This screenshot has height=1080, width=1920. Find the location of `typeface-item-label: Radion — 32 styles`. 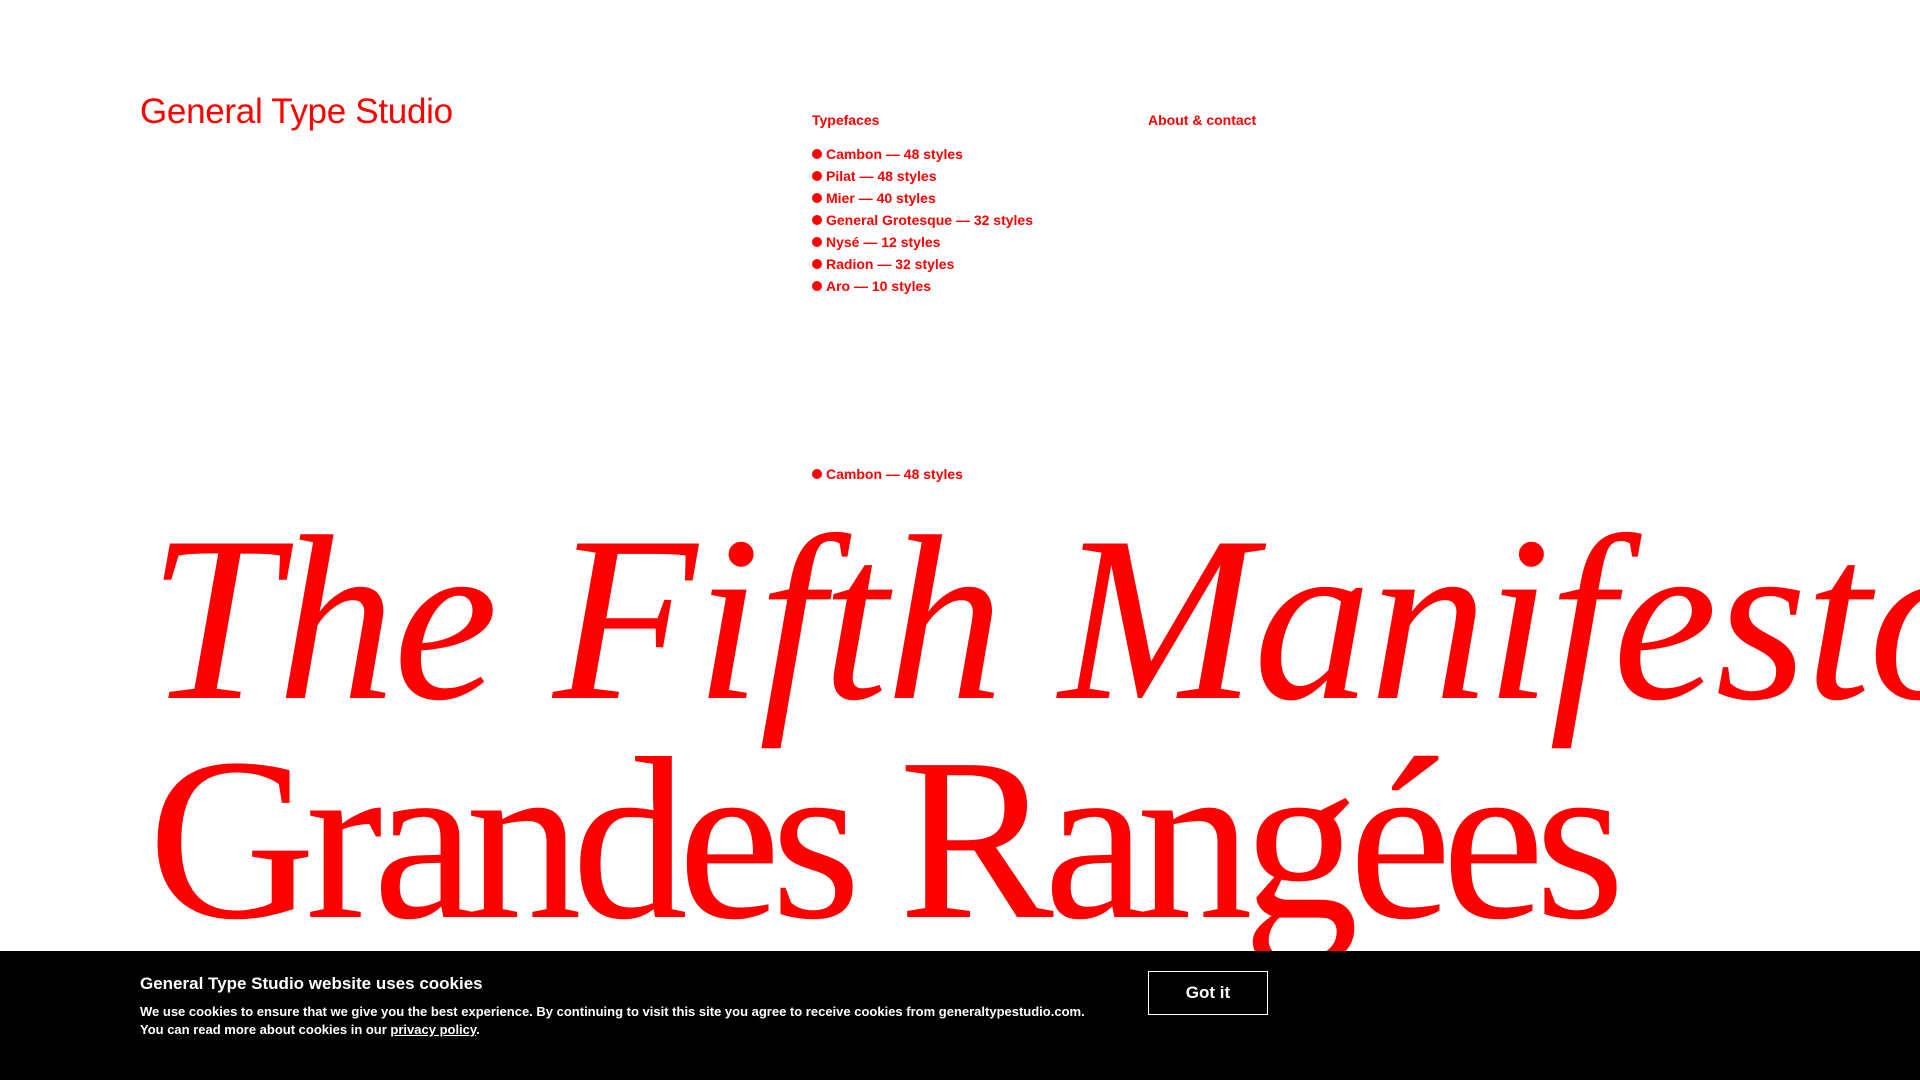

typeface-item-label: Radion — 32 styles is located at coordinates (890, 264).